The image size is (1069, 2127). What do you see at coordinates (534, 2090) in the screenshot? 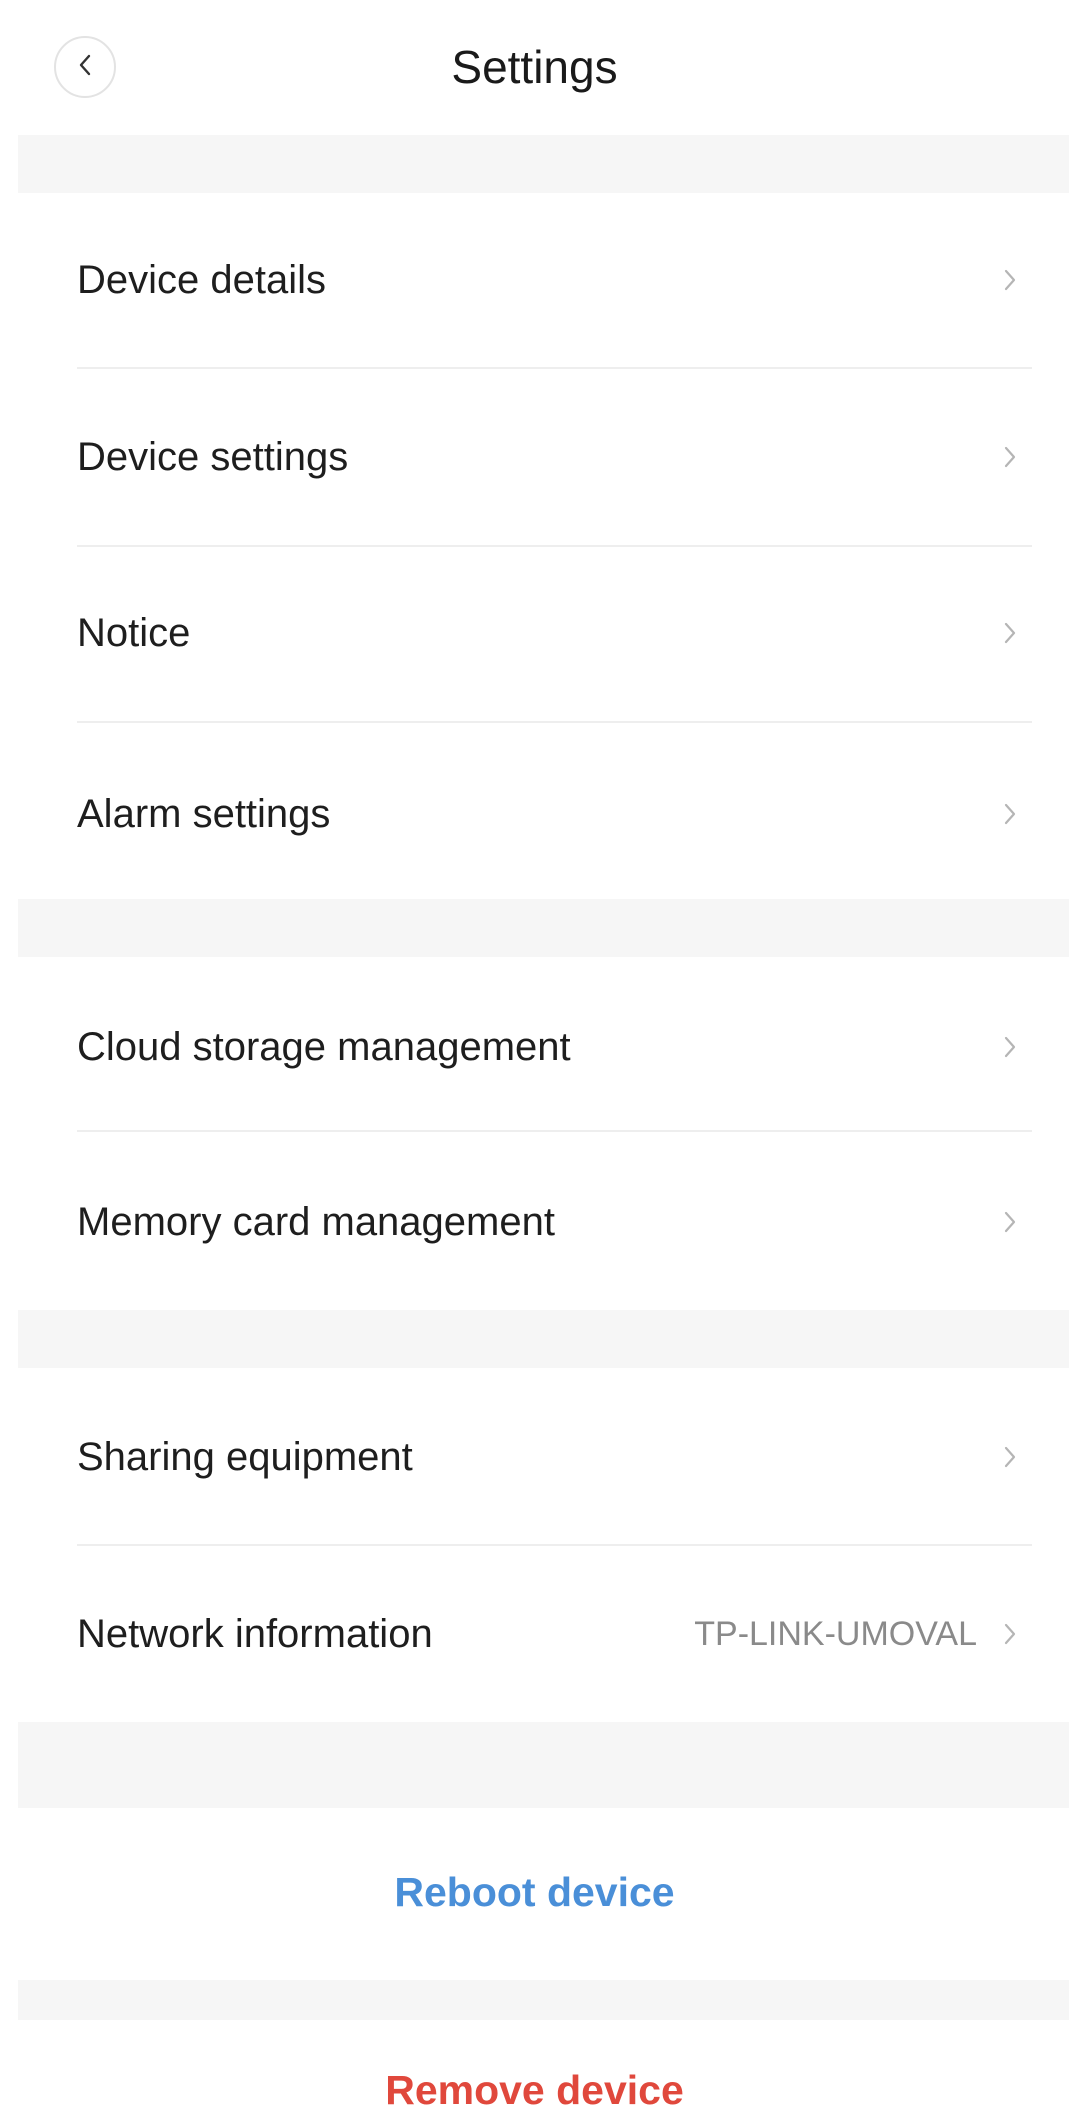
I see `remove-device-button: Remove device` at bounding box center [534, 2090].